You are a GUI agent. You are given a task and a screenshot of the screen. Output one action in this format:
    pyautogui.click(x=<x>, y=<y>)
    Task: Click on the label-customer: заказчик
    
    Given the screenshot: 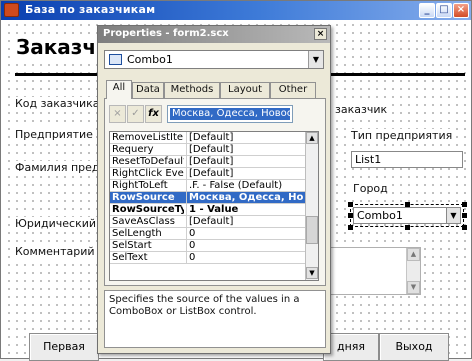 What is the action you would take?
    pyautogui.click(x=361, y=109)
    